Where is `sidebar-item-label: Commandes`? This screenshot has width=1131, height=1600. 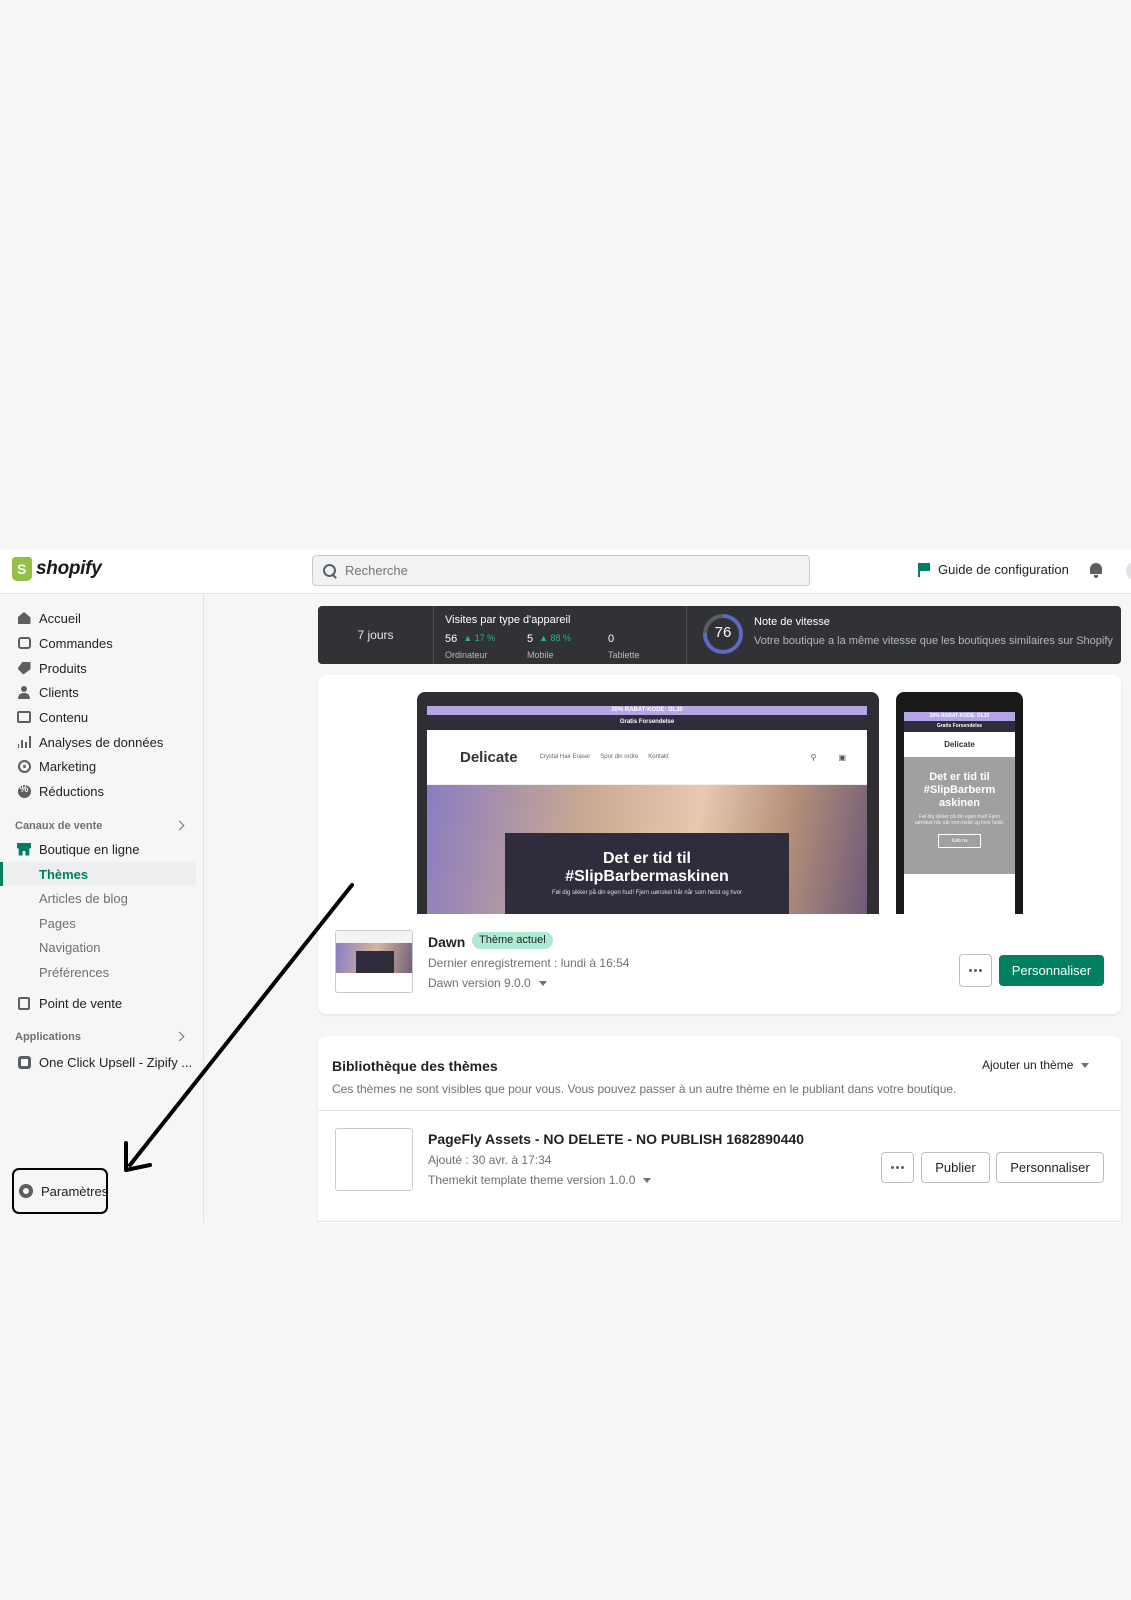 sidebar-item-label: Commandes is located at coordinates (76, 643).